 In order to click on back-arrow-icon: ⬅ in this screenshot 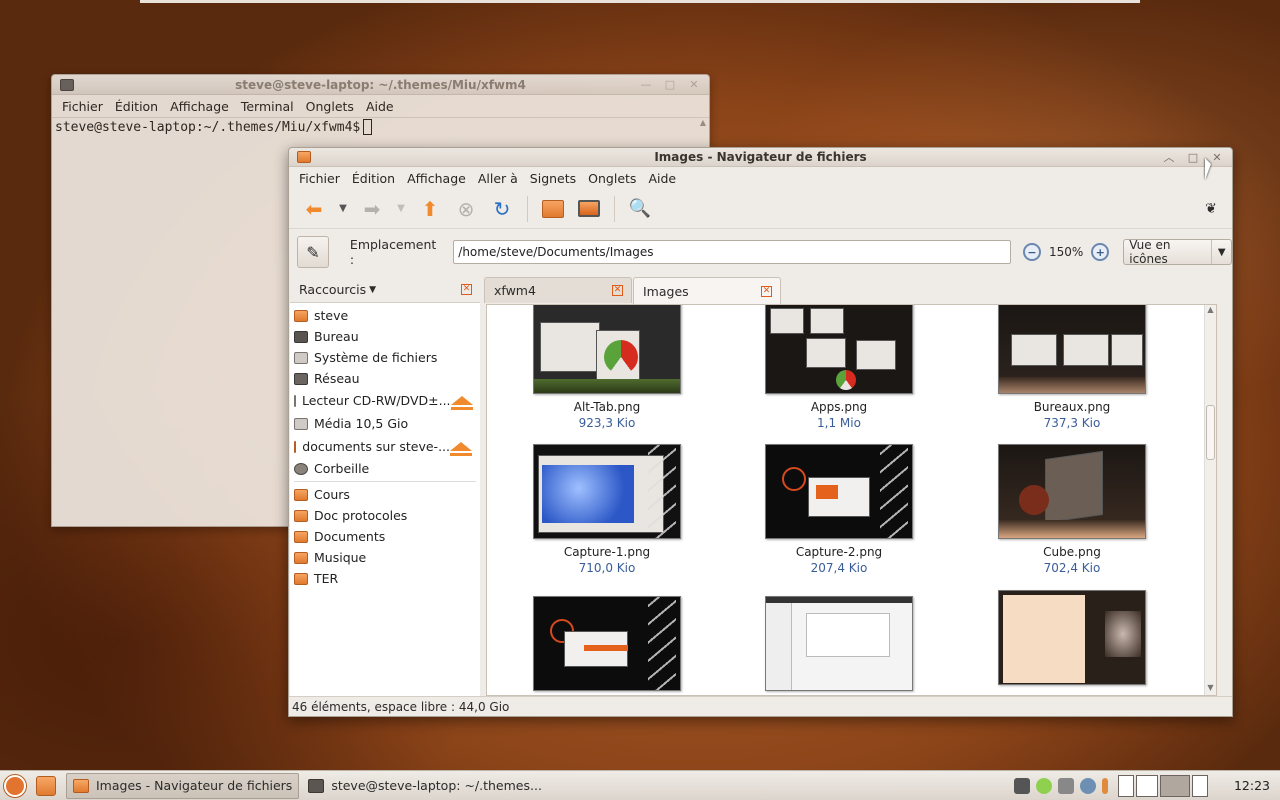, I will do `click(314, 209)`.